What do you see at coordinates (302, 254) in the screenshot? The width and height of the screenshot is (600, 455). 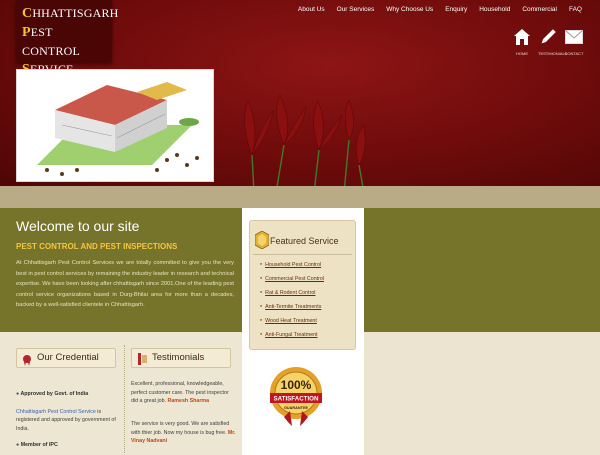 I see `featured-divider` at bounding box center [302, 254].